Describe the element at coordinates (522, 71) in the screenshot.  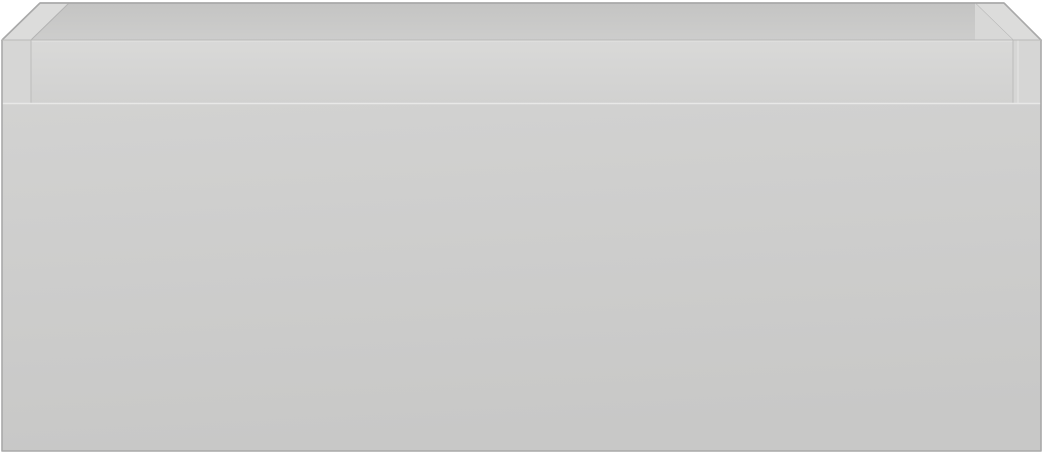
I see `inner-tray-face` at that location.